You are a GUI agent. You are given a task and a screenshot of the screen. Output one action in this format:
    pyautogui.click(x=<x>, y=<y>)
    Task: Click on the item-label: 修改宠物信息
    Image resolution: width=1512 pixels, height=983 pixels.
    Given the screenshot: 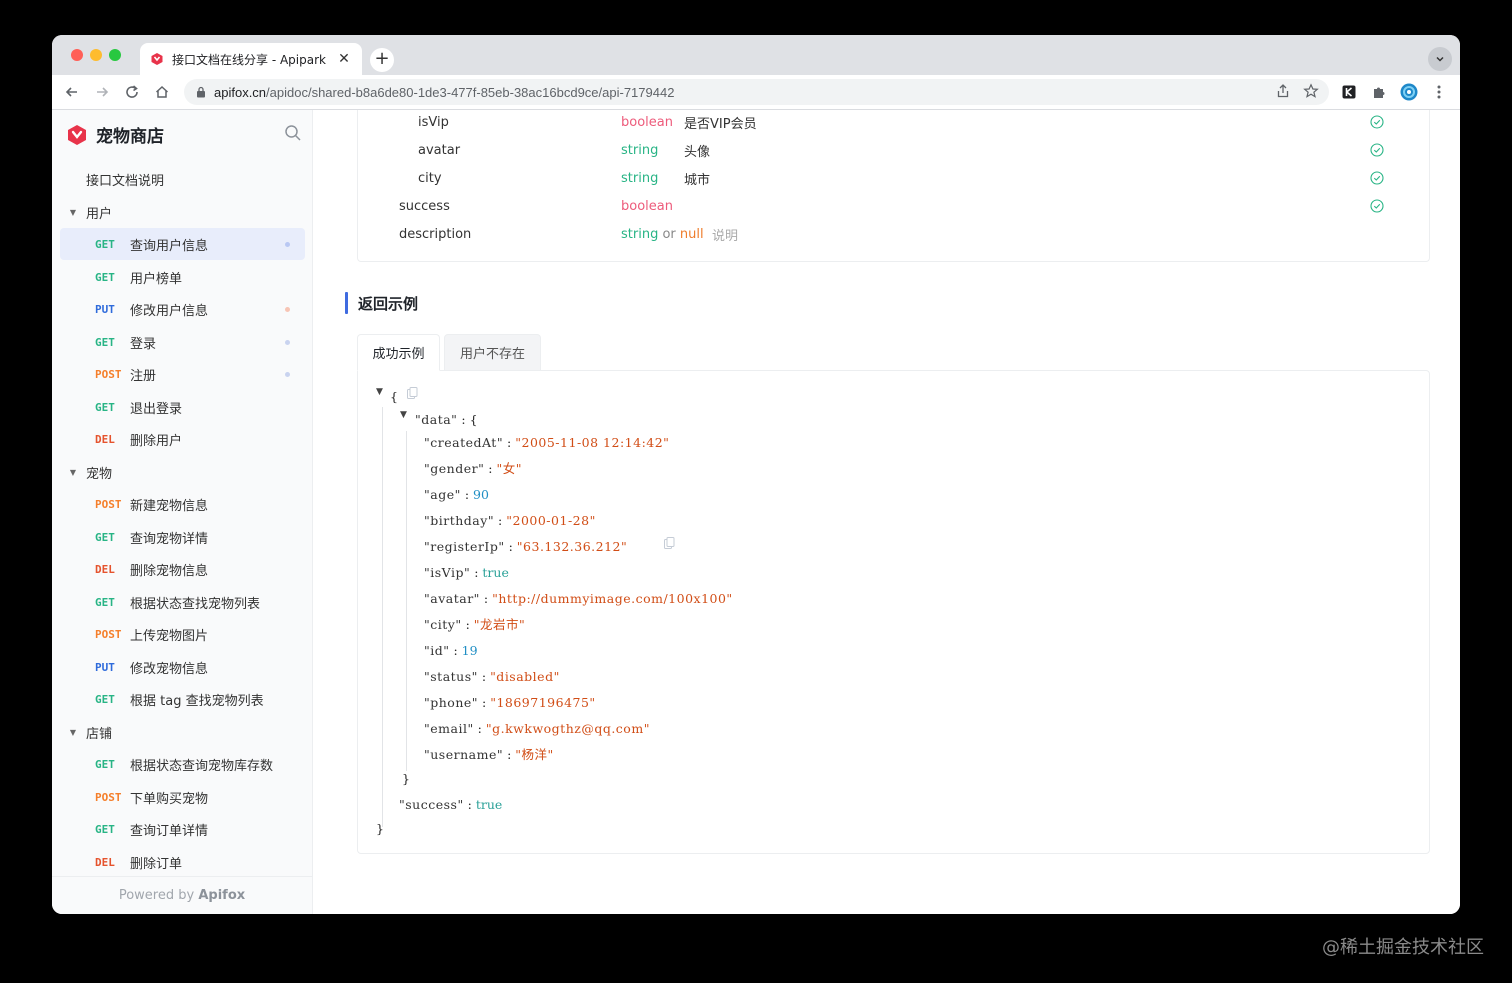 What is the action you would take?
    pyautogui.click(x=169, y=669)
    